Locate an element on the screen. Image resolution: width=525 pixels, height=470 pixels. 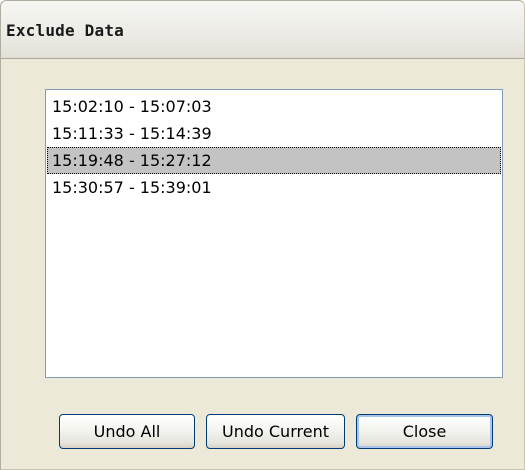
list-item: 15:11:33 - 15:14:39 is located at coordinates (274, 133).